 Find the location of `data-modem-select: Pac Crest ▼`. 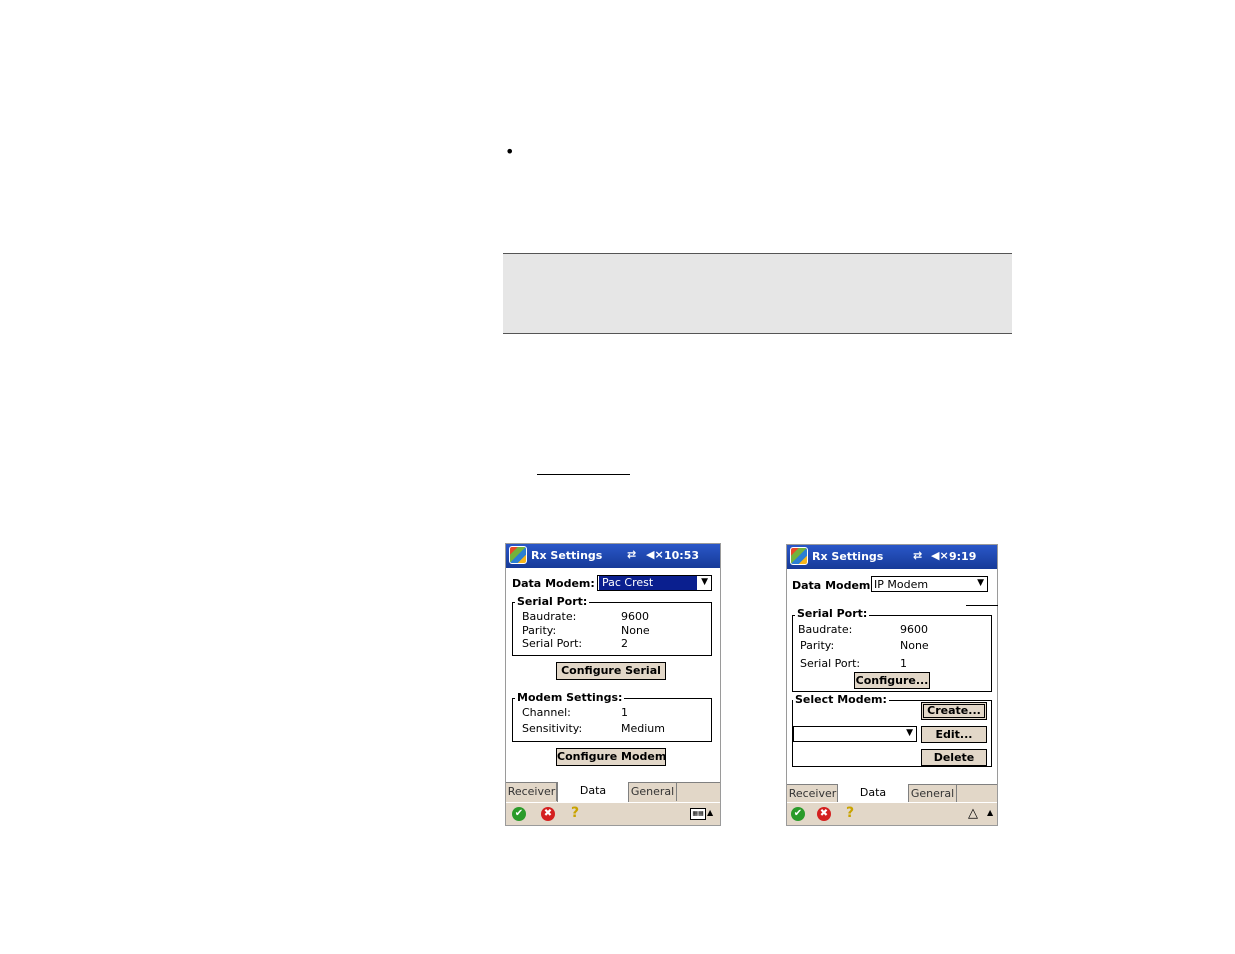

data-modem-select: Pac Crest ▼ is located at coordinates (654, 583).